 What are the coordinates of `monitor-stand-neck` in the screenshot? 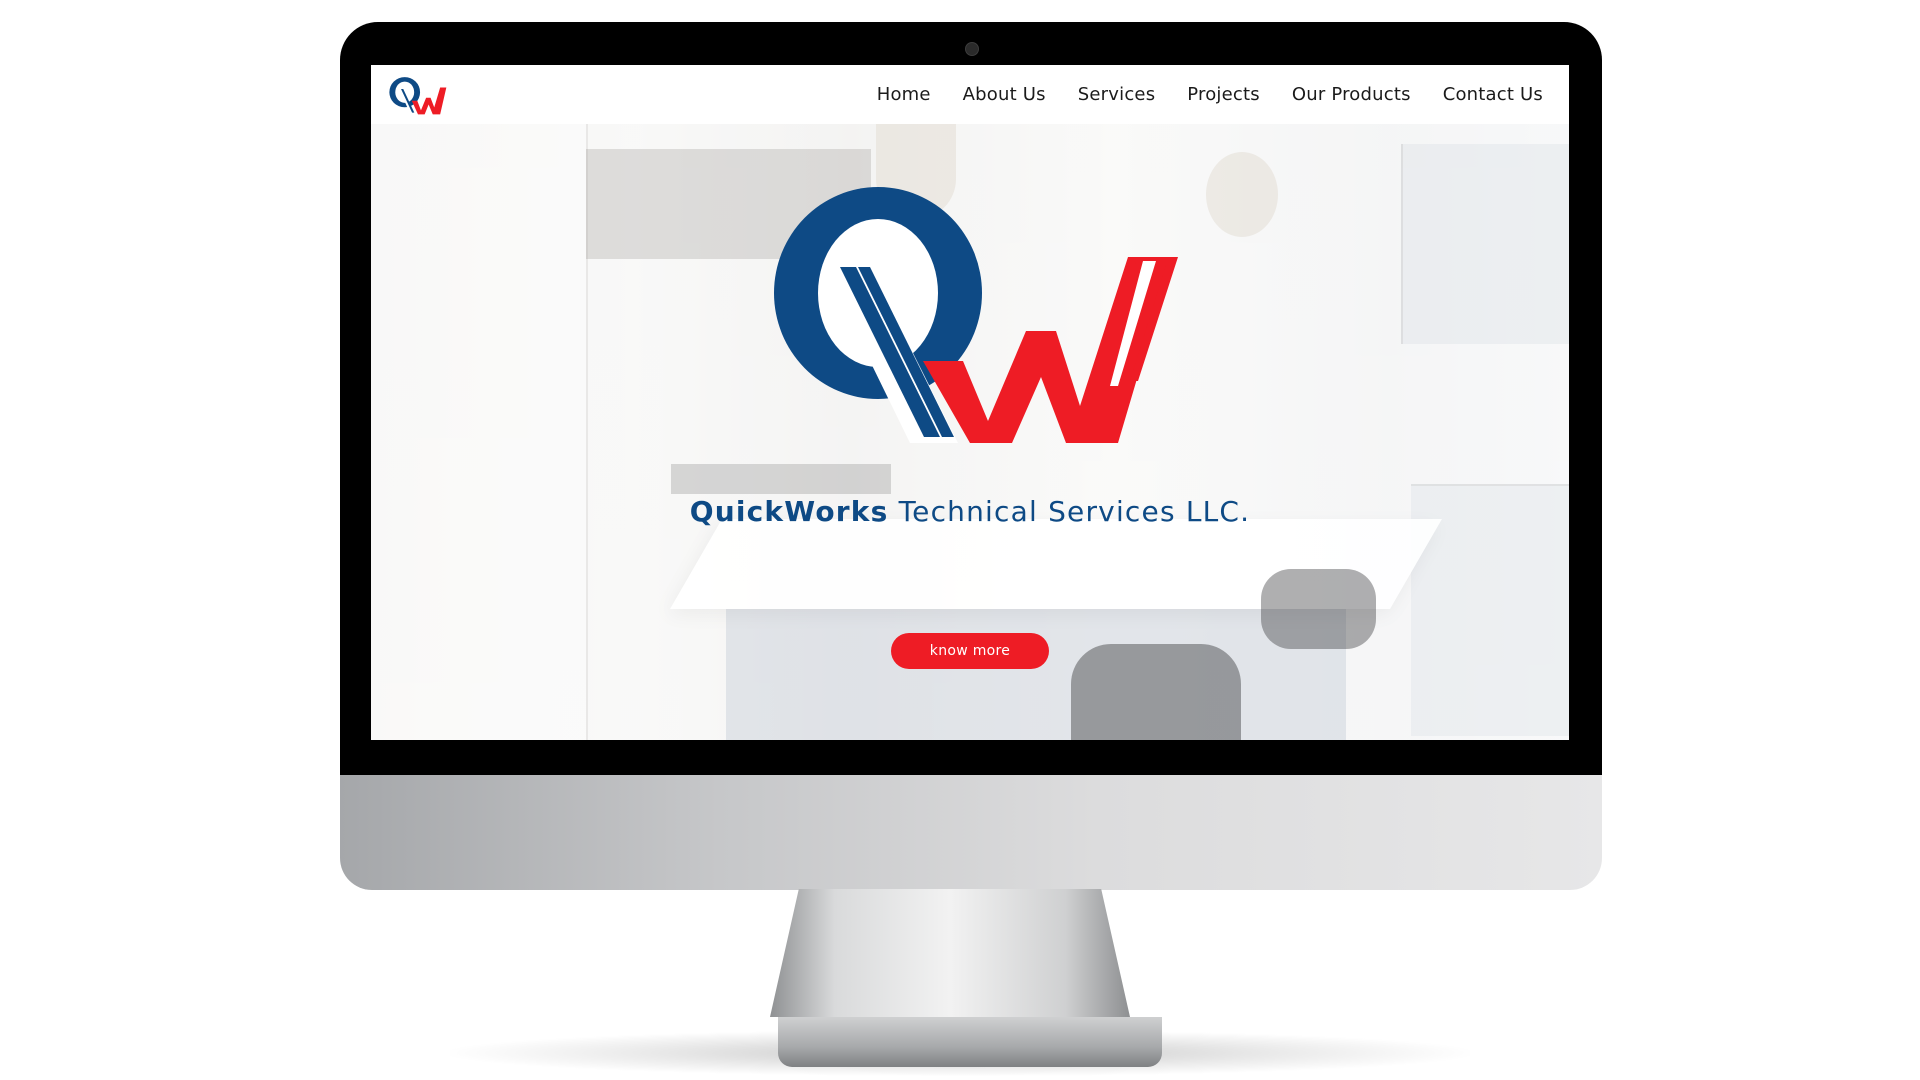 It's located at (950, 953).